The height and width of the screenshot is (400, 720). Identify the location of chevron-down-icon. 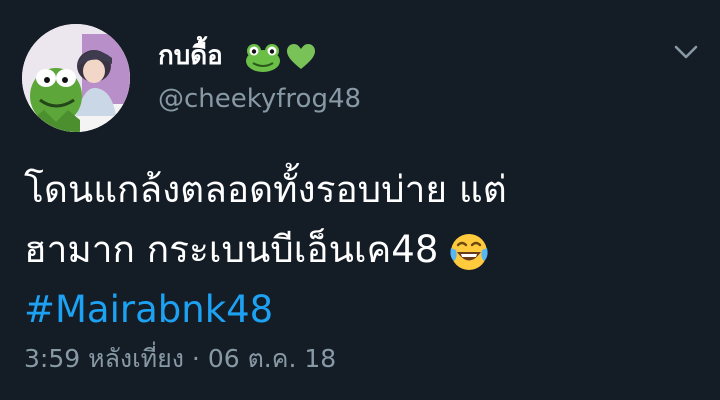
(686, 52).